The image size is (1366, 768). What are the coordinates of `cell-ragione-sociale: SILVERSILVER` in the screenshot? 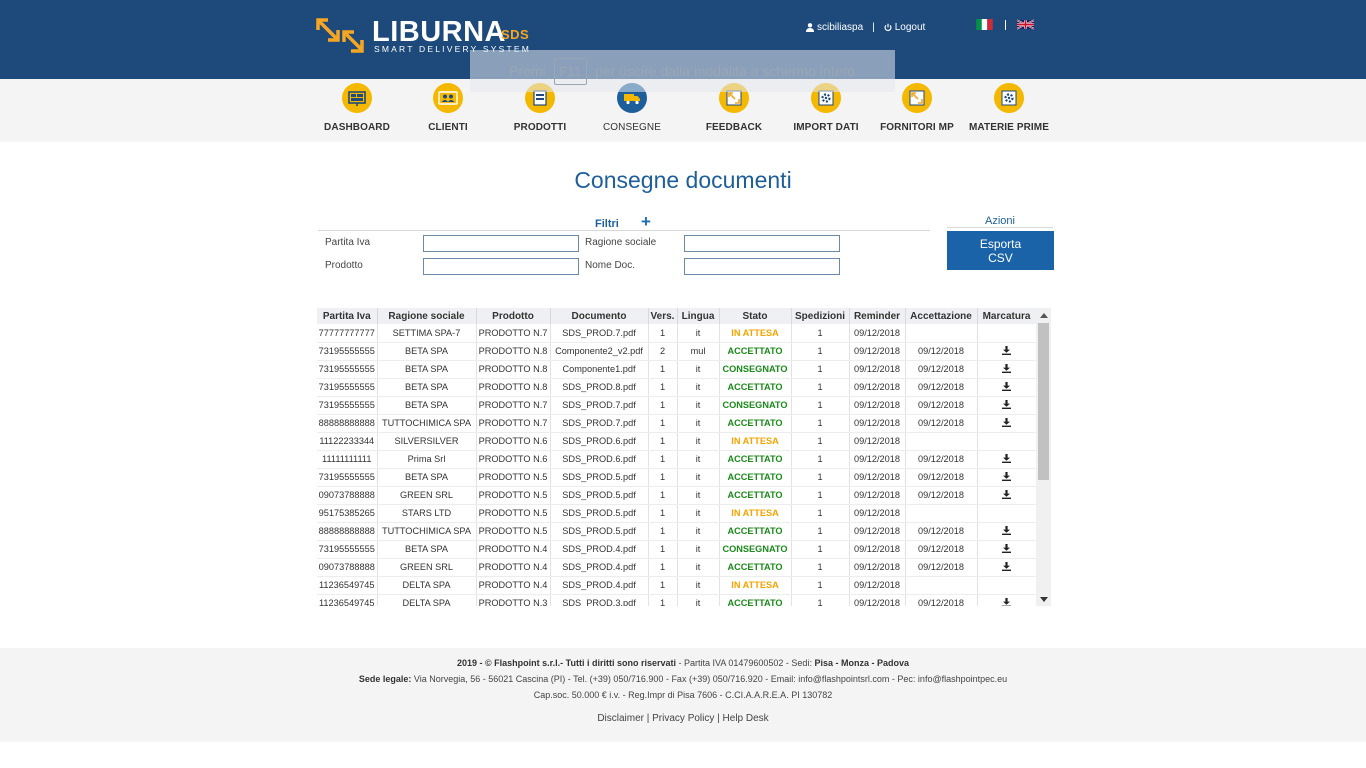 It's located at (427, 441).